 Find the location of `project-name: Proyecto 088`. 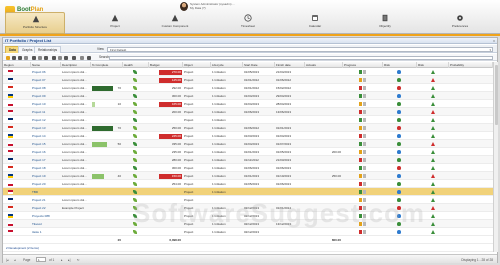

project-name: Proyecto 088 is located at coordinates (41, 216).